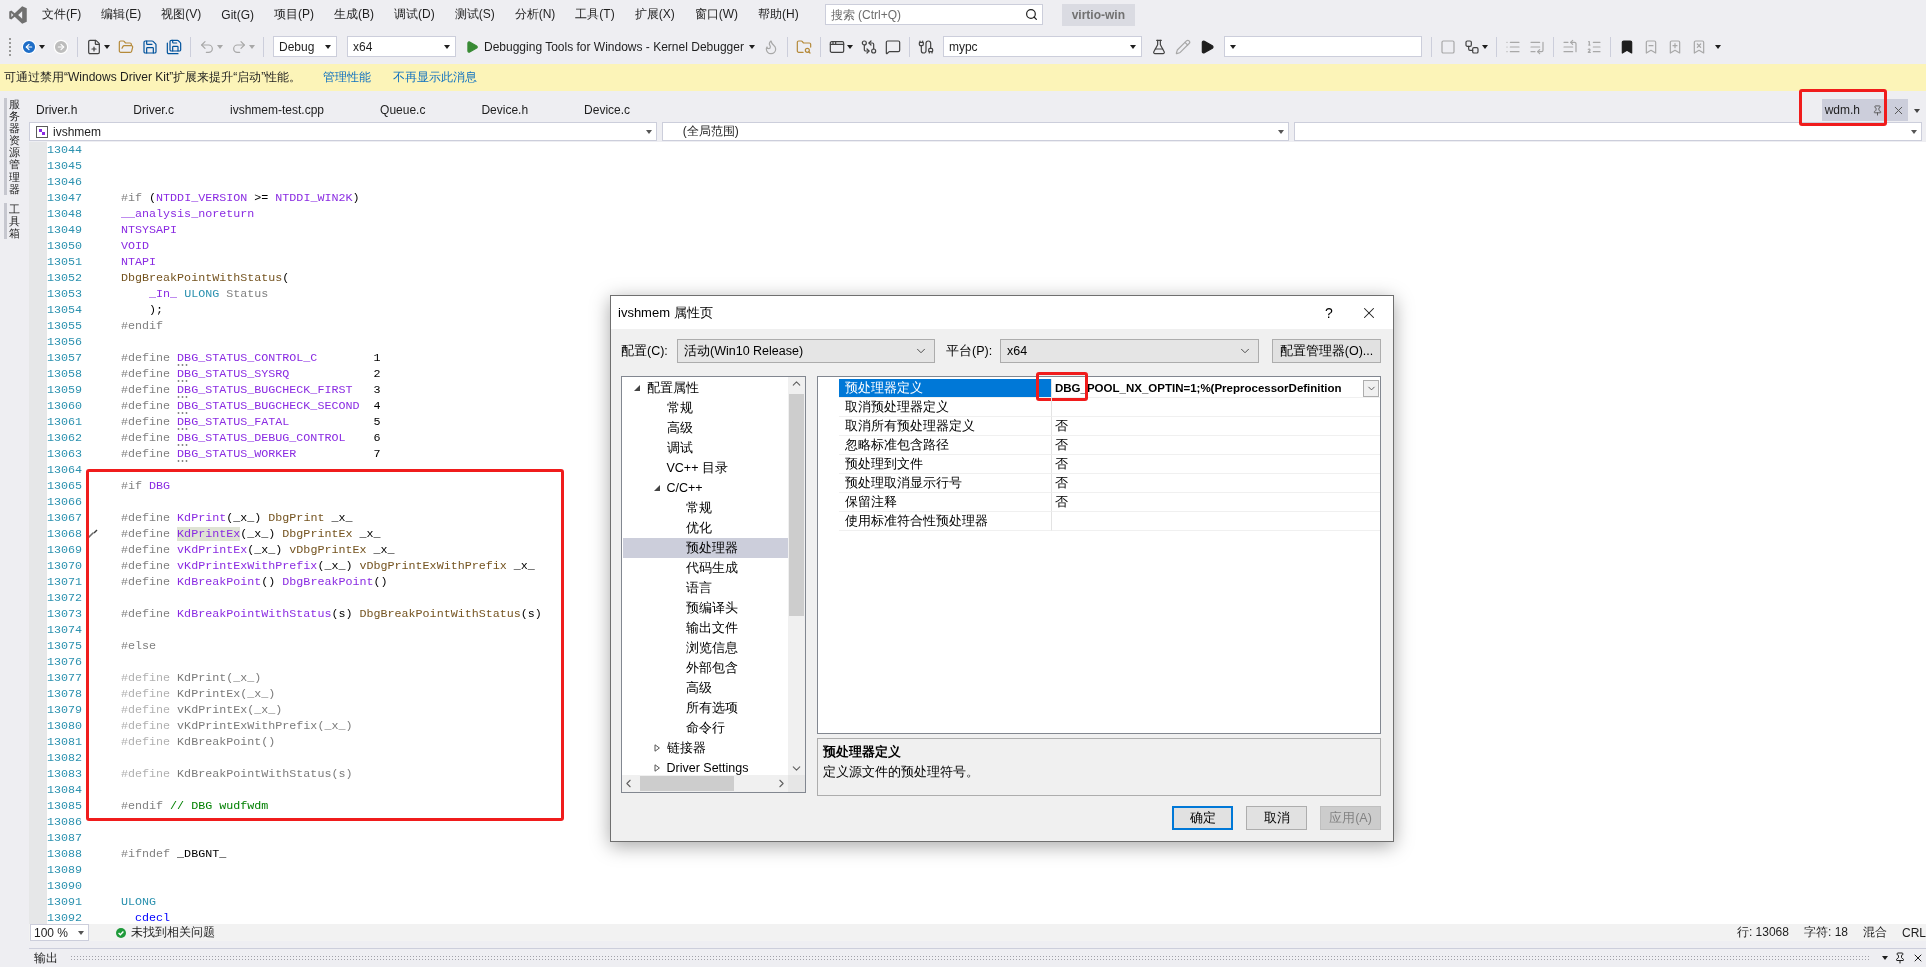 Image resolution: width=1926 pixels, height=967 pixels. Describe the element at coordinates (945, 407) in the screenshot. I see `property-name: 取消预处理器定义` at that location.